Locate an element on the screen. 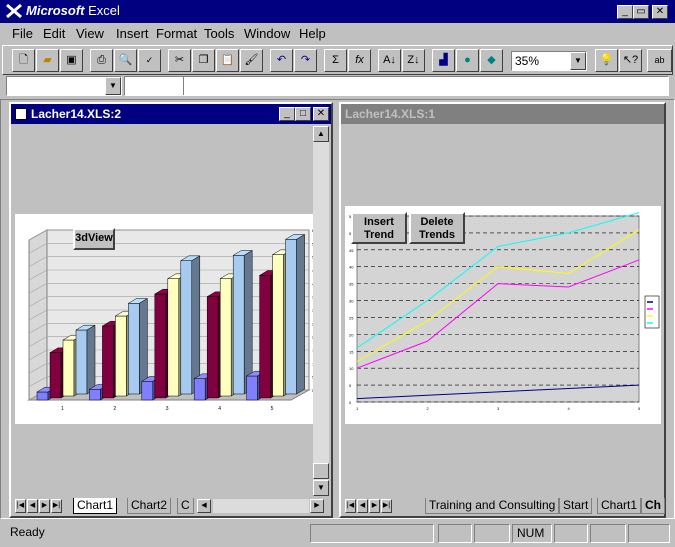  format-painter-button: 🖌 is located at coordinates (251, 60).